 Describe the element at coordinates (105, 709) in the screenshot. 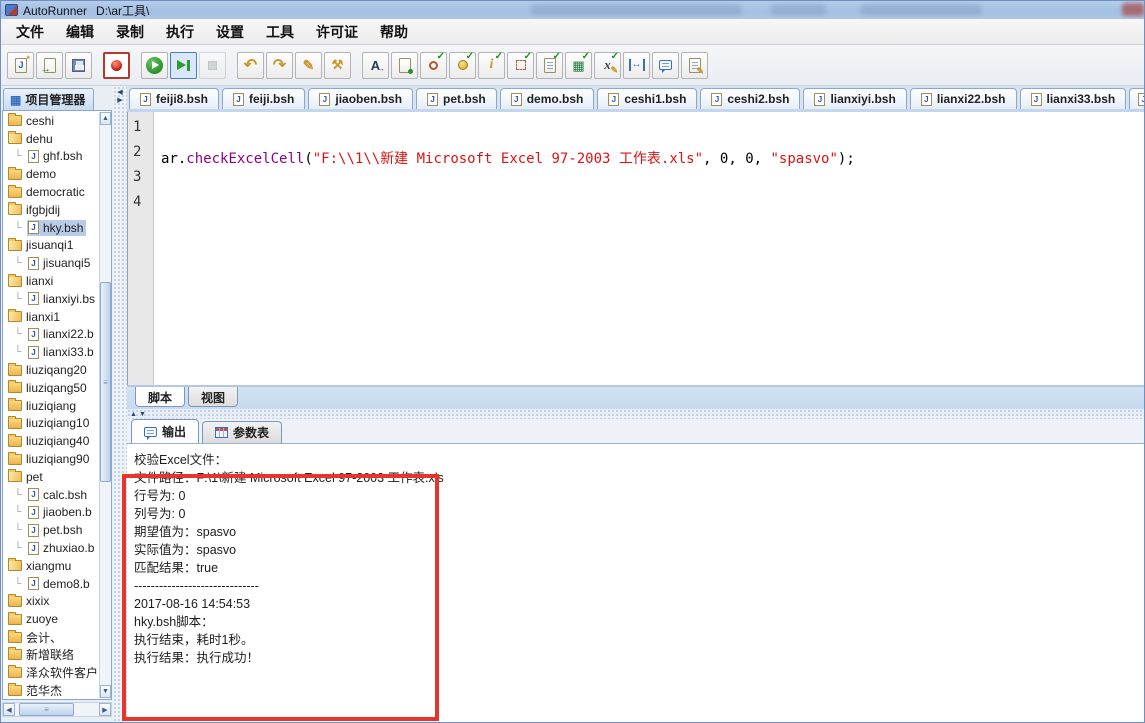

I see `scroll-right-arrow: ▶` at that location.